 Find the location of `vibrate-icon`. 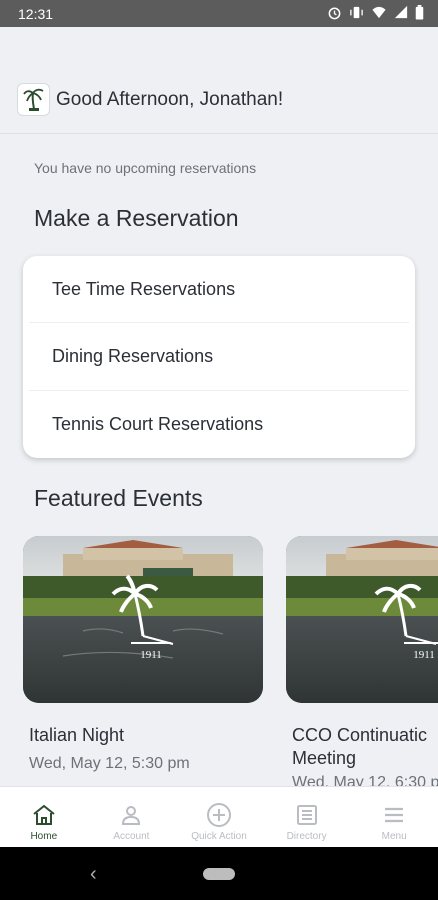

vibrate-icon is located at coordinates (356, 14).